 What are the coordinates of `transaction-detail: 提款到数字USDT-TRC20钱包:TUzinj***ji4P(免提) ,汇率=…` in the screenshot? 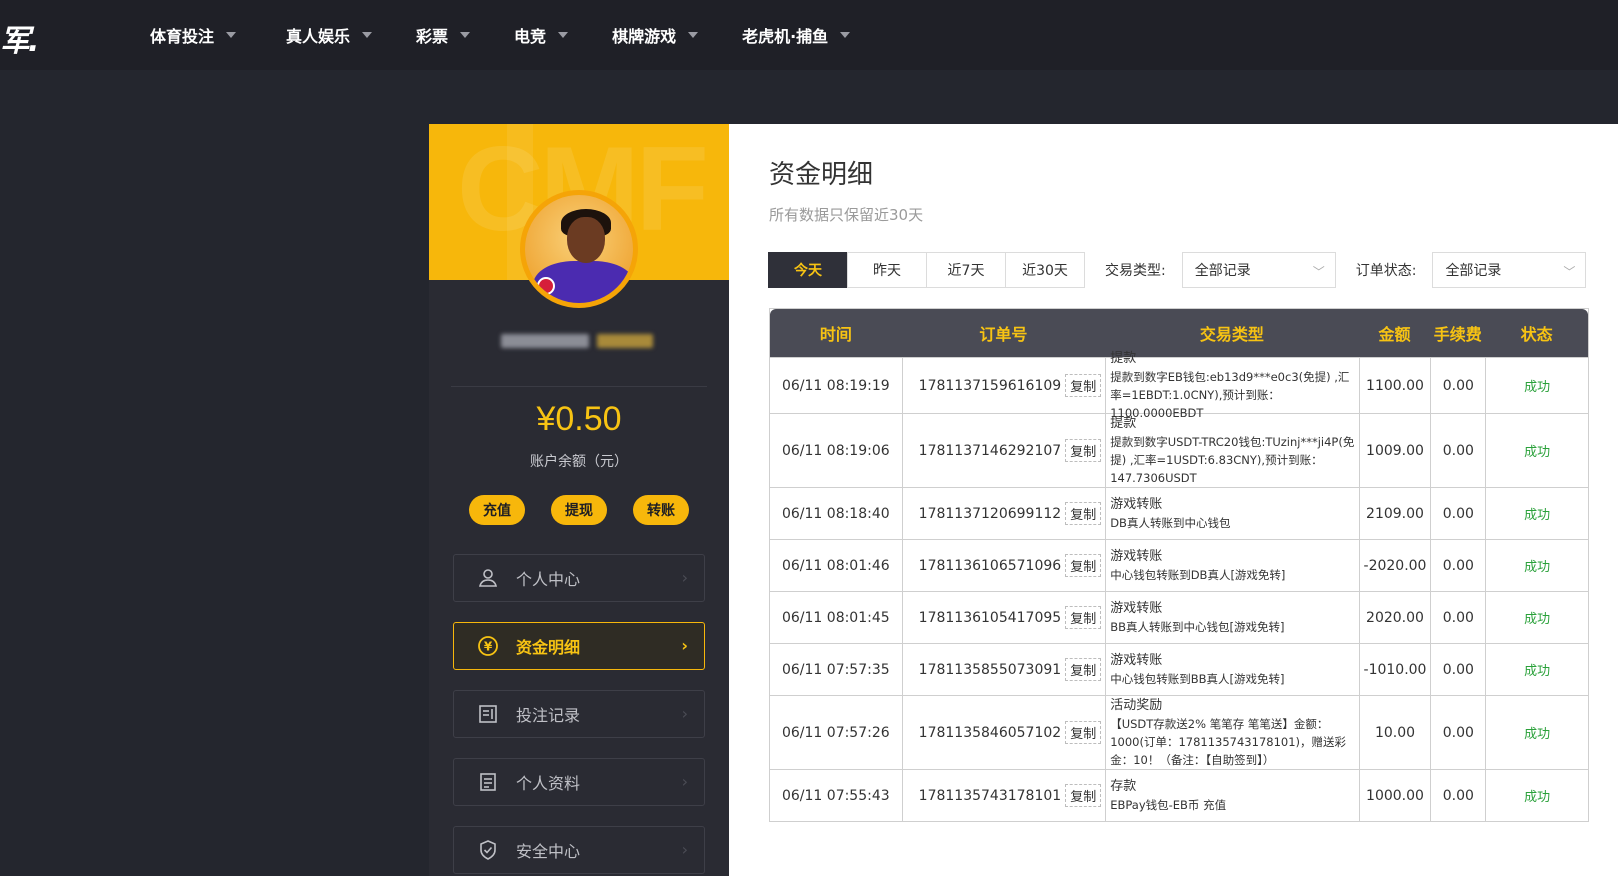 It's located at (1232, 459).